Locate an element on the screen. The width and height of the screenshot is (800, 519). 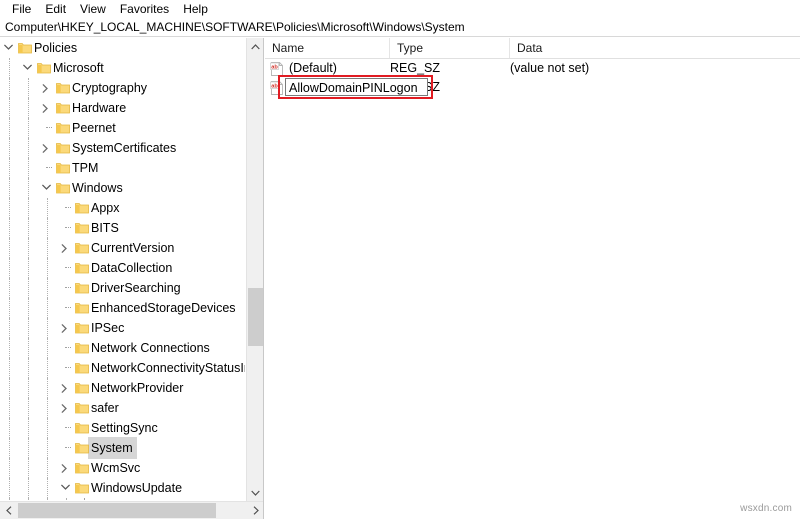
tree-vertical-scrollbar is located at coordinates (254, 269).